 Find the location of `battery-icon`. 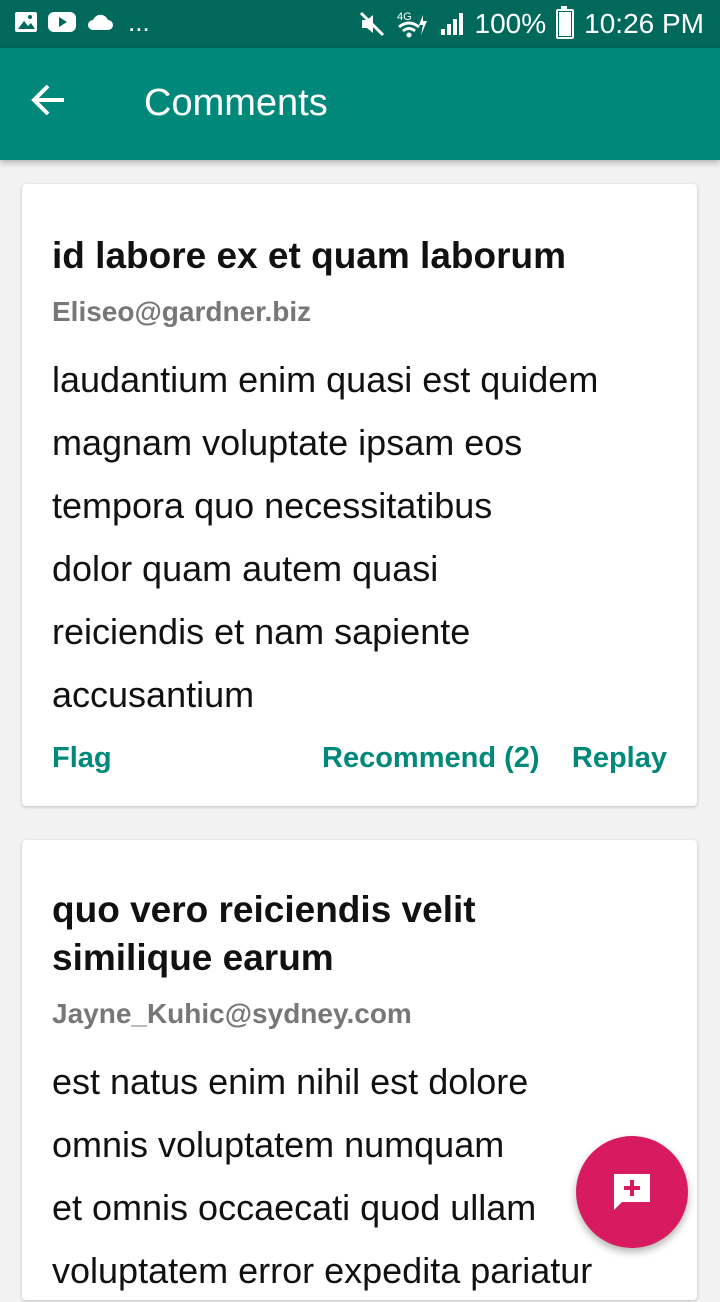

battery-icon is located at coordinates (565, 22).